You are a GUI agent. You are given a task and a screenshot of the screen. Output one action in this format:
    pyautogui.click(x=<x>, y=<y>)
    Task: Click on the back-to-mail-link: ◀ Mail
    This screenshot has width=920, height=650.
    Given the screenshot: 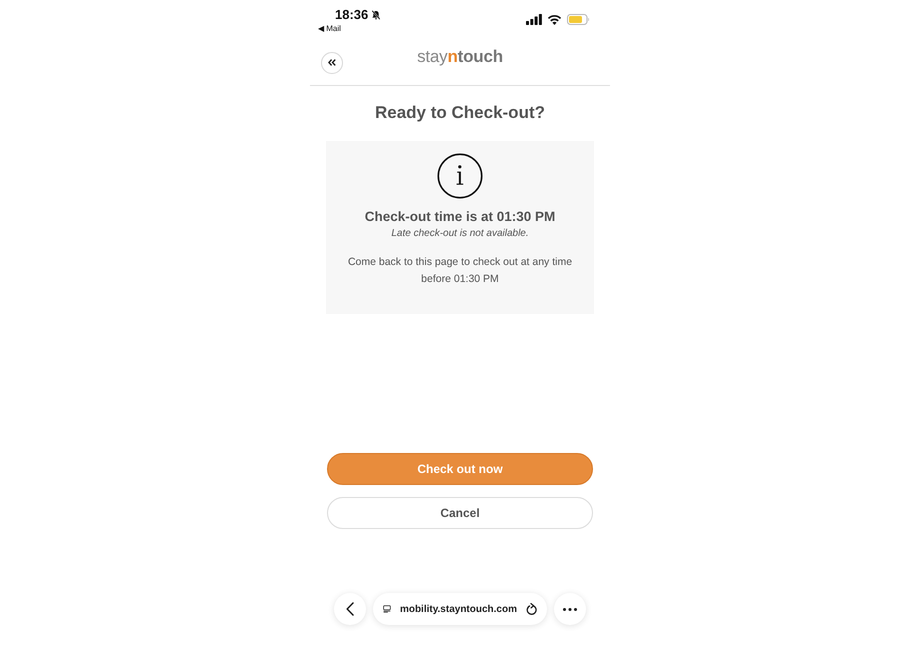 What is the action you would take?
    pyautogui.click(x=350, y=29)
    